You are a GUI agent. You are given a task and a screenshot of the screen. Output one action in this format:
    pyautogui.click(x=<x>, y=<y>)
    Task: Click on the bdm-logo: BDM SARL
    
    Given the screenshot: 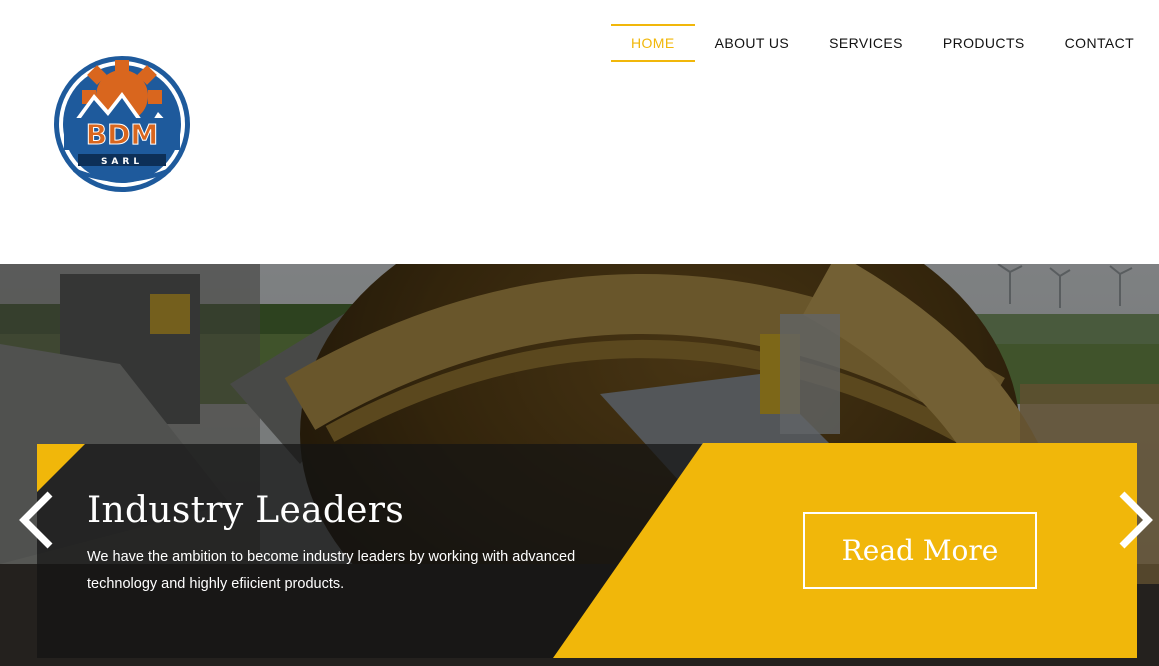 What is the action you would take?
    pyautogui.click(x=122, y=124)
    